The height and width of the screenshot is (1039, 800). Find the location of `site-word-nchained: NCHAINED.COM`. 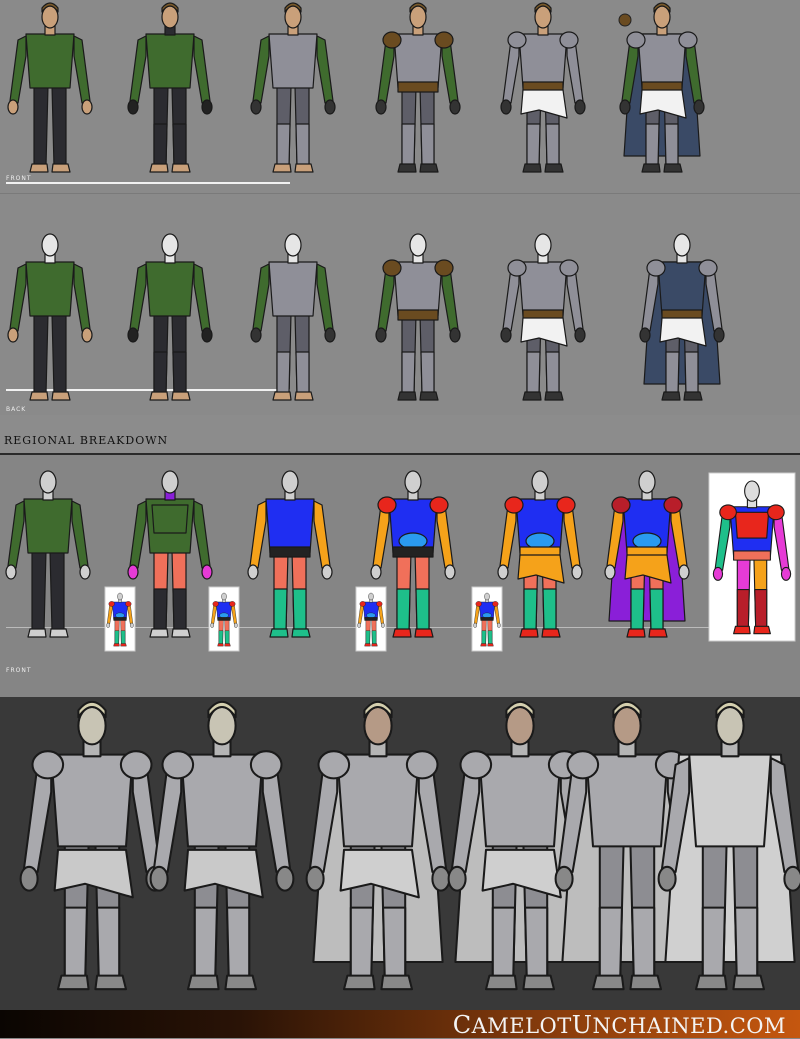

site-word-nchained: NCHAINED.COM is located at coordinates (689, 1026).